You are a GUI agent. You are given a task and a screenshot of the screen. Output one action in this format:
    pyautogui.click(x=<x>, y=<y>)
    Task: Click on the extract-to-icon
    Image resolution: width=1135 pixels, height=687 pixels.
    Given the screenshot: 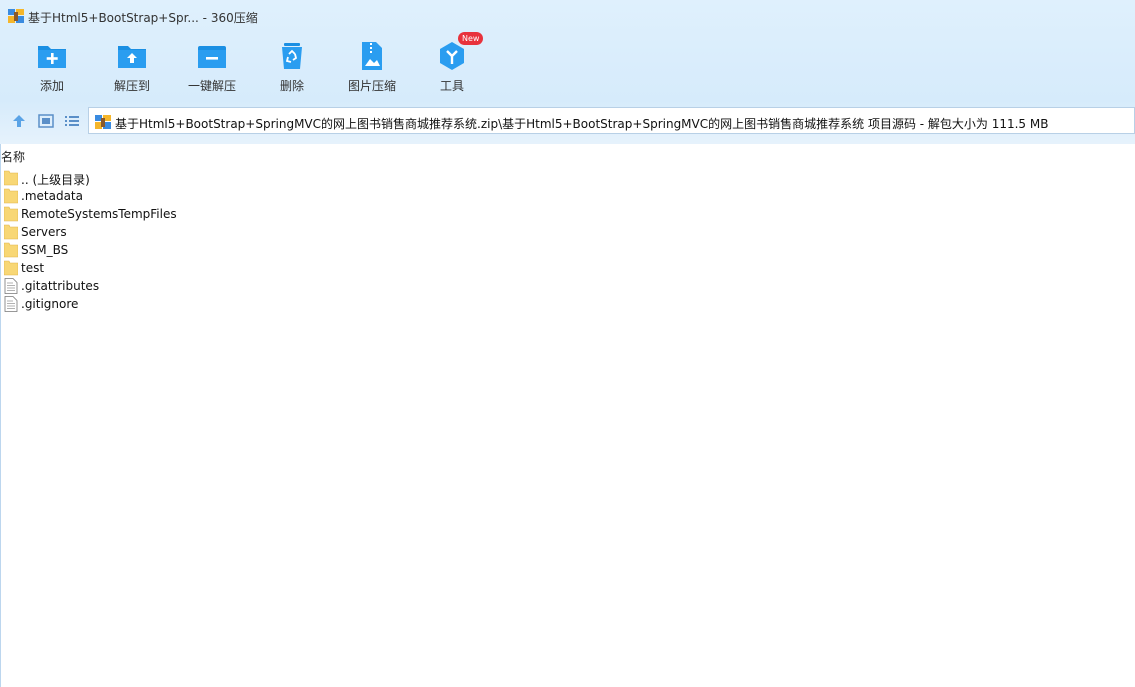 What is the action you would take?
    pyautogui.click(x=132, y=57)
    